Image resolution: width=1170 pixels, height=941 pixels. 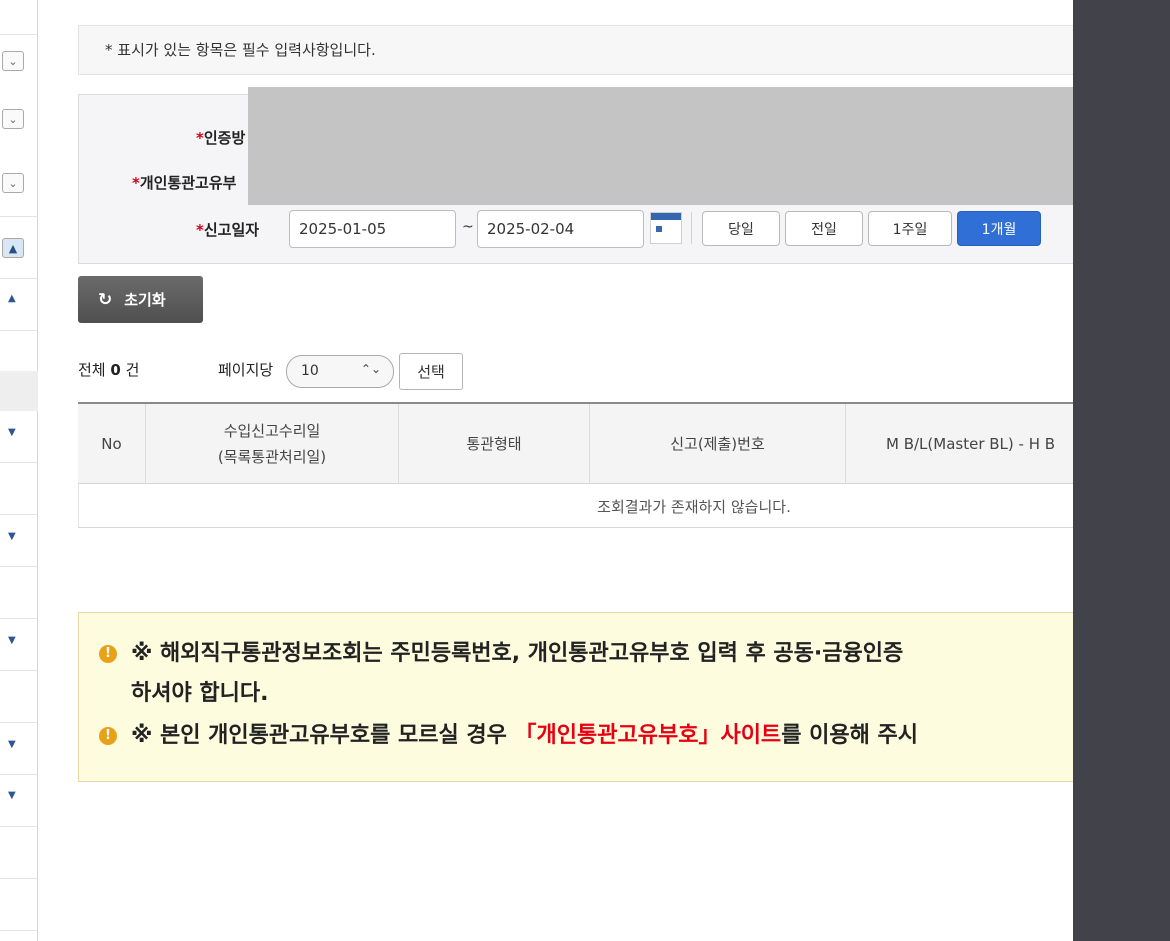 I want to click on per-page-value: 10, so click(x=310, y=371).